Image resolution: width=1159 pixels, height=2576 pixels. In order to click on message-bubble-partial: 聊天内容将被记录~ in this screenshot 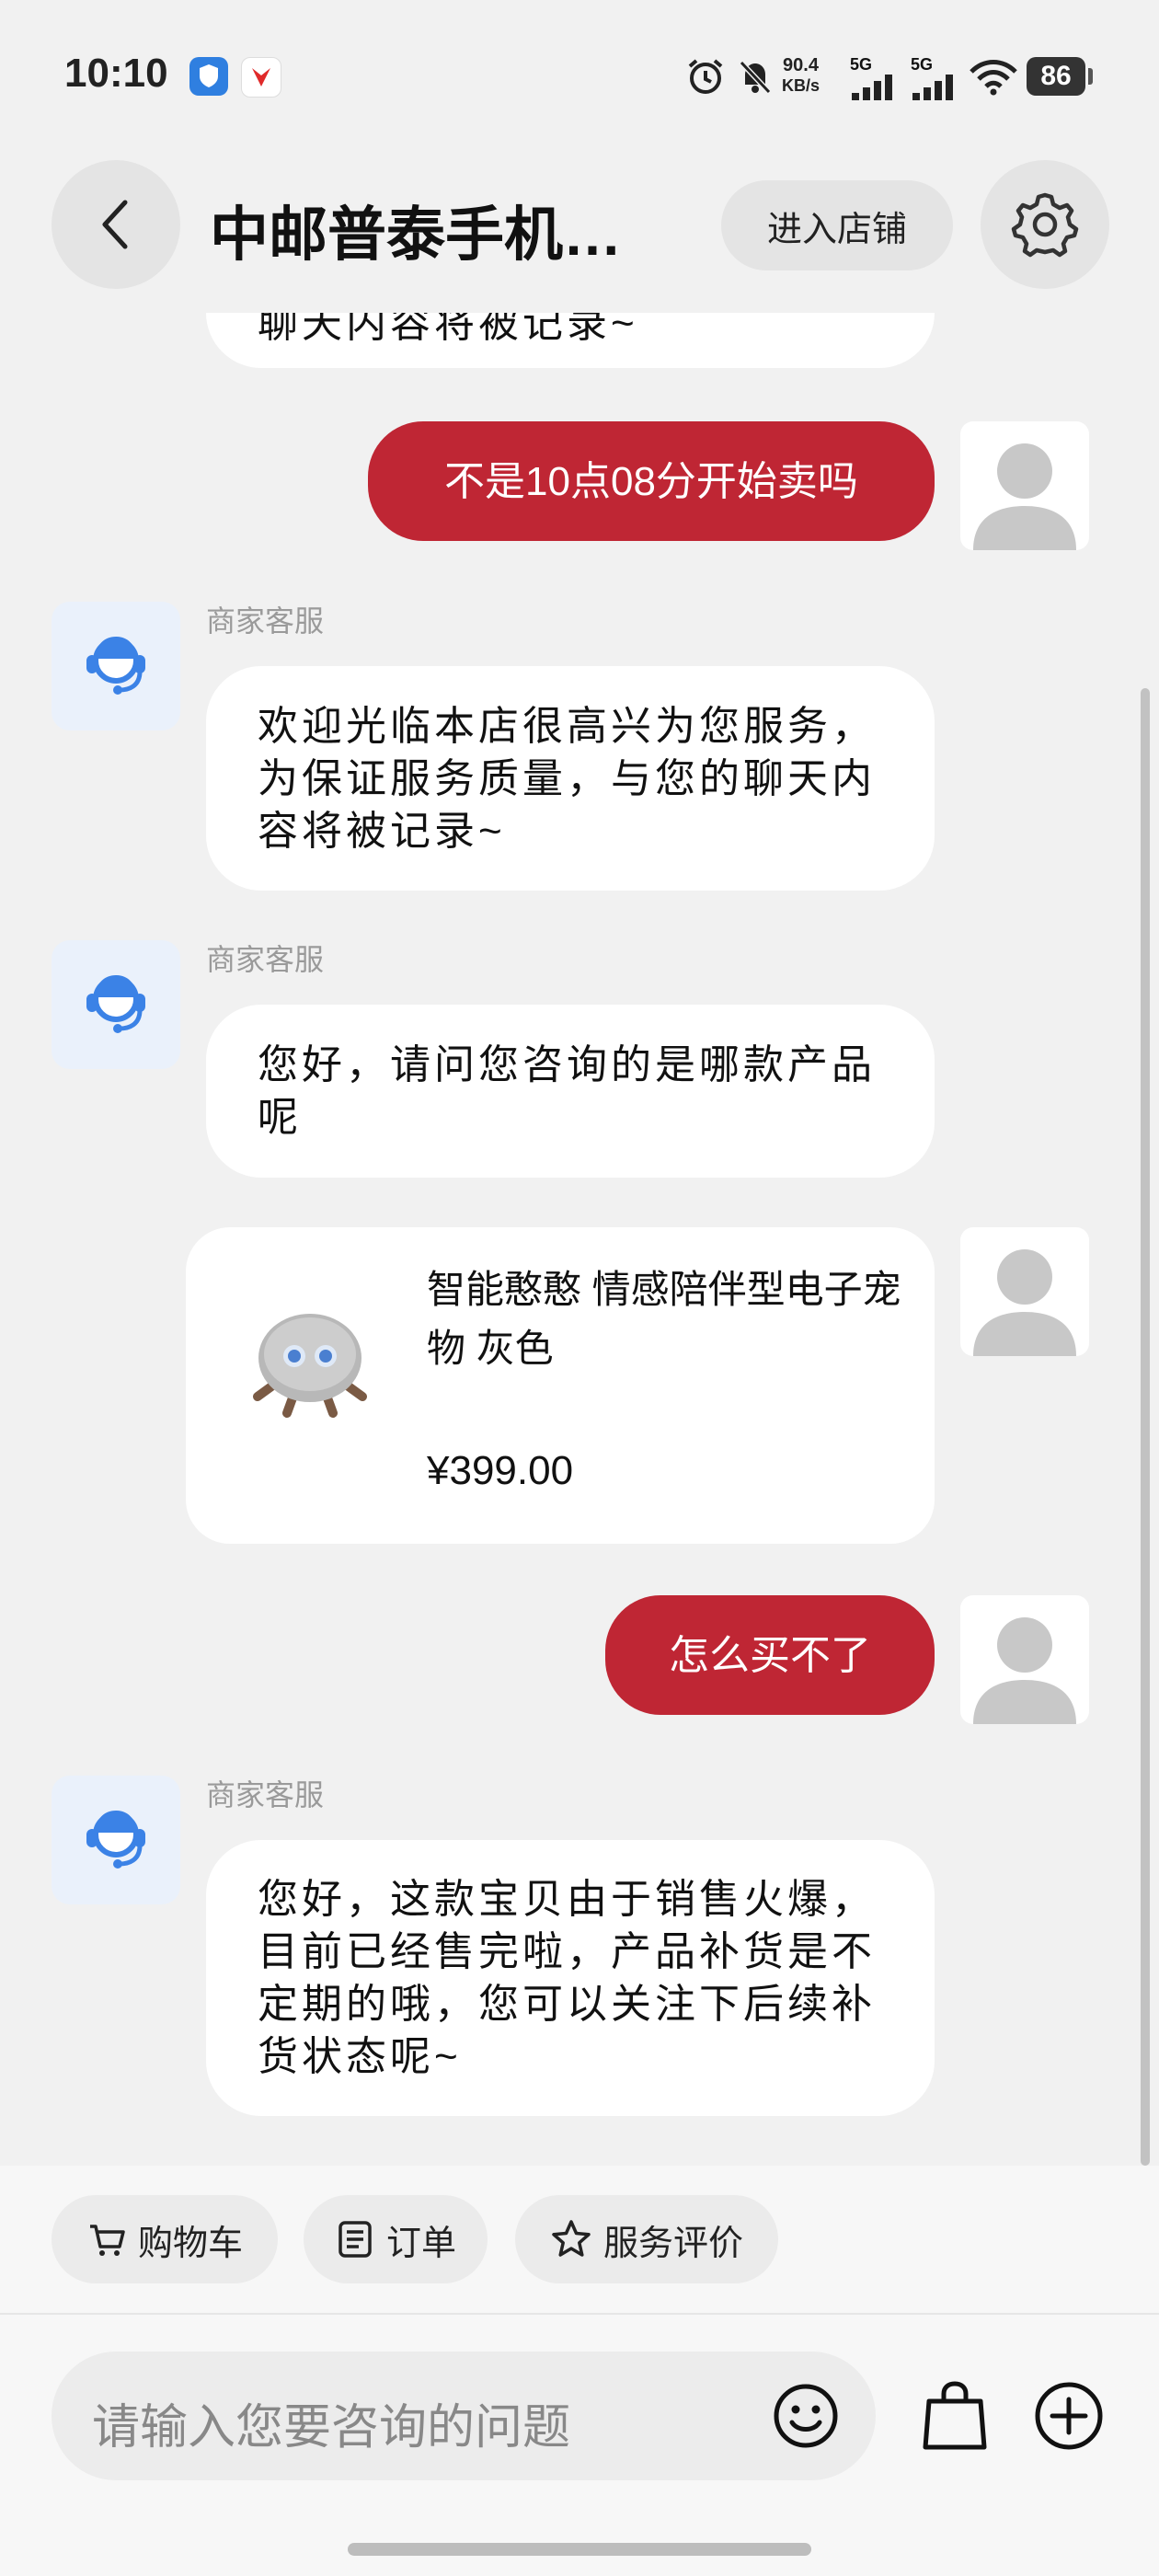, I will do `click(570, 340)`.